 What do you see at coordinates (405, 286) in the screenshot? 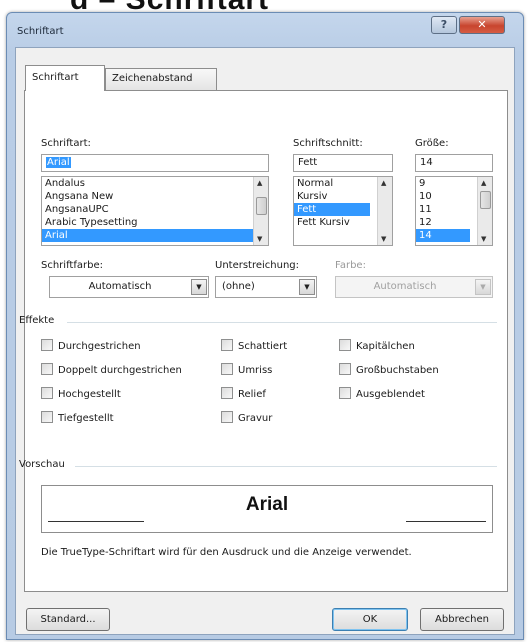
I see `underline-color-value: Automatisch` at bounding box center [405, 286].